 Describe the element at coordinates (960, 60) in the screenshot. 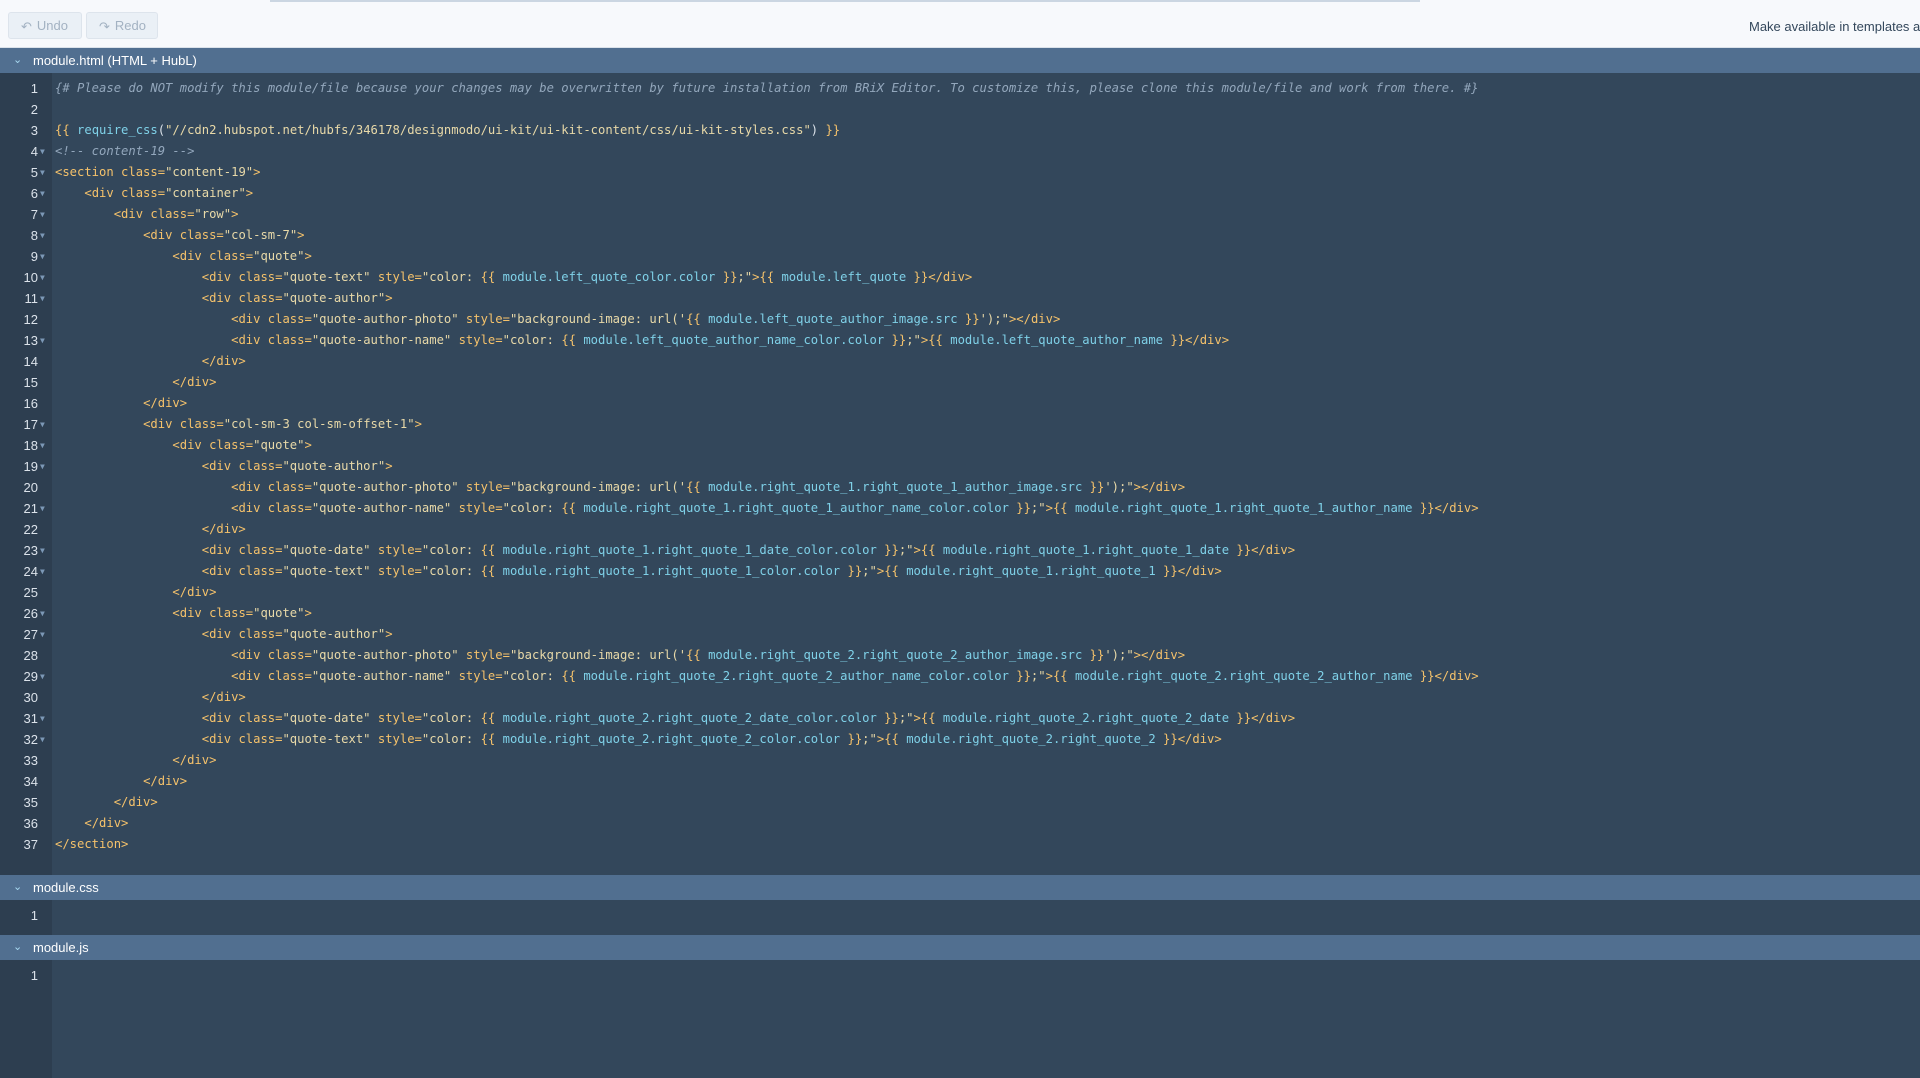

I see `section-header-module-html: ⌄ module.html (HTML + HubL)` at that location.